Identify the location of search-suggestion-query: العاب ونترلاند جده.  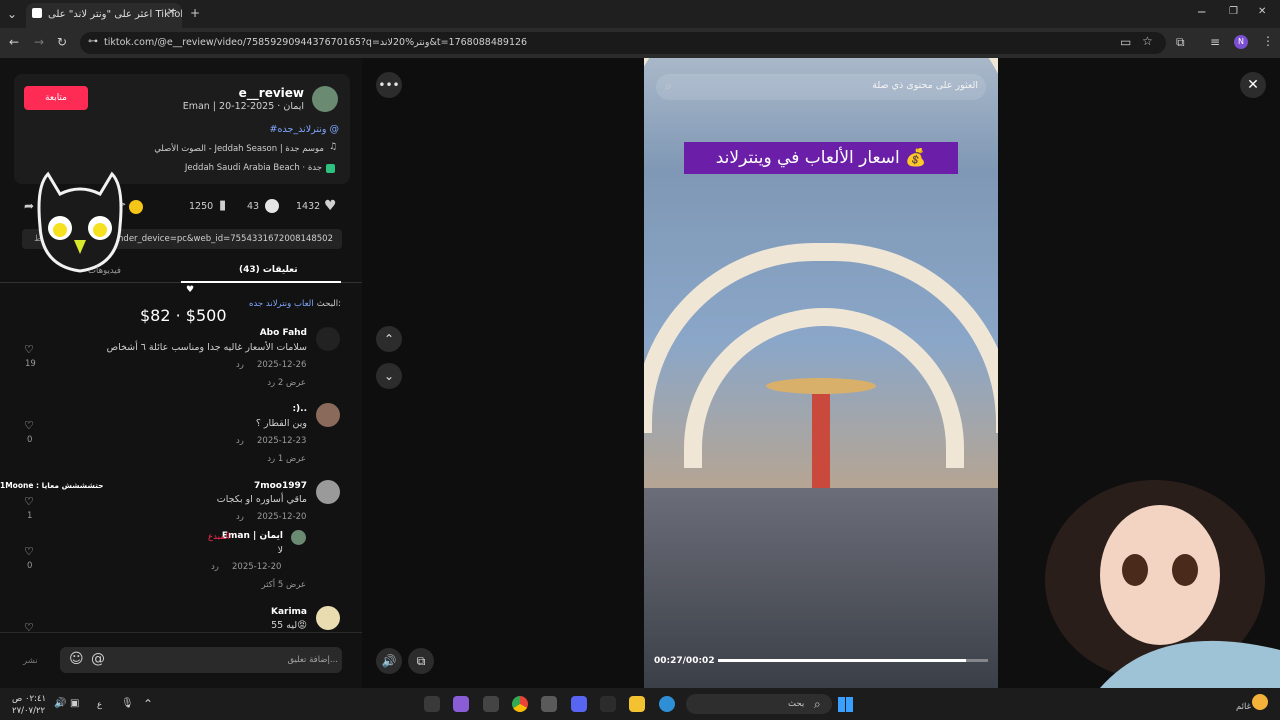
(281, 304).